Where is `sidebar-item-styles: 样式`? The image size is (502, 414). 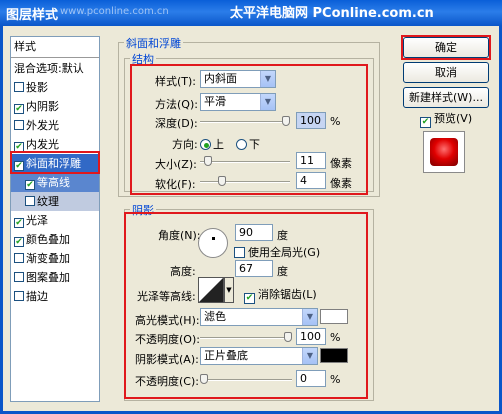 sidebar-item-styles: 样式 is located at coordinates (55, 46).